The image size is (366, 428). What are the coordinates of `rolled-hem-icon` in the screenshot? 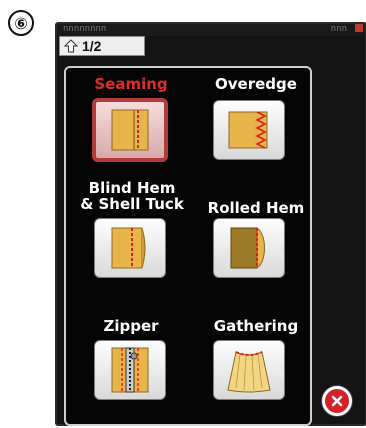 It's located at (247, 248).